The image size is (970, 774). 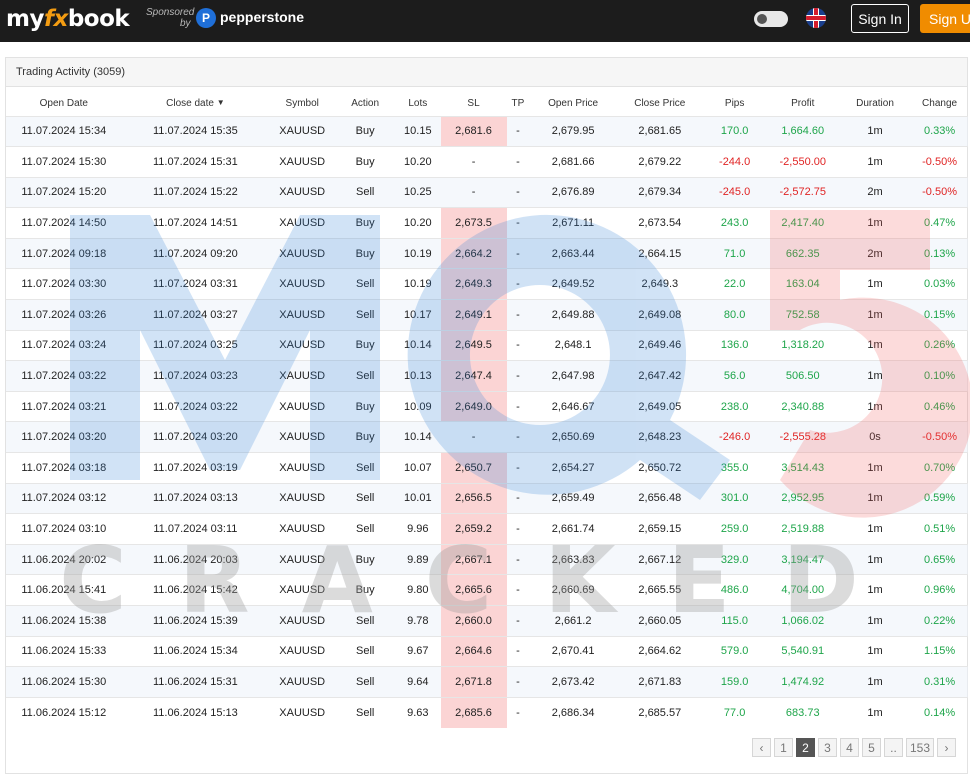 What do you see at coordinates (805, 747) in the screenshot?
I see `page-2: 2` at bounding box center [805, 747].